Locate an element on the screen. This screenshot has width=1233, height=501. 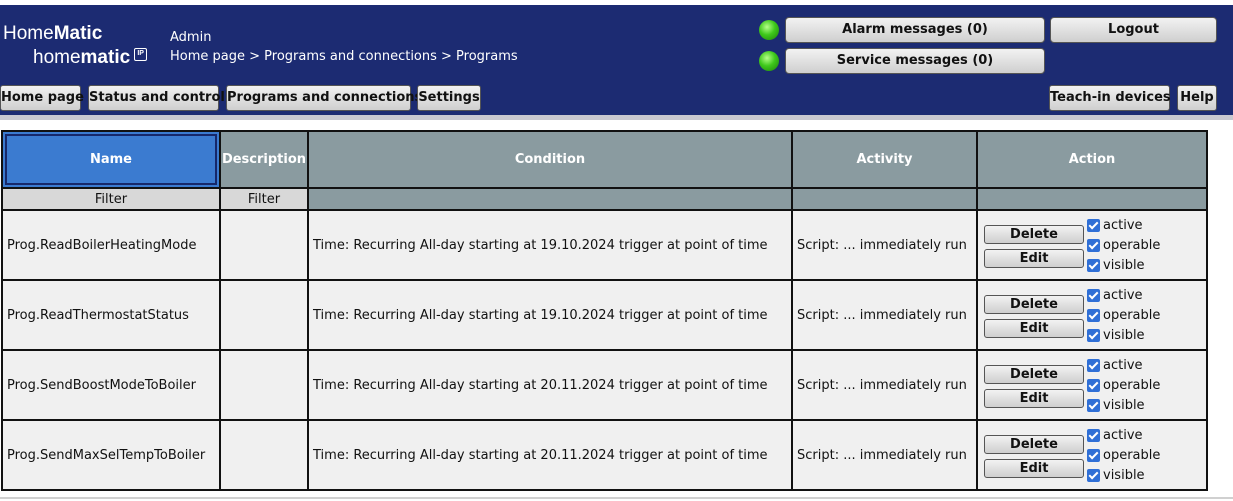
filter-name: Filter is located at coordinates (111, 199).